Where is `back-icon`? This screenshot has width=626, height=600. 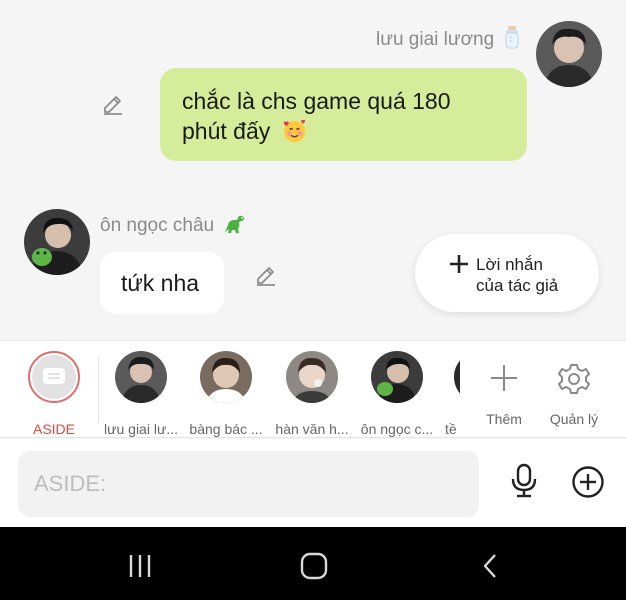
back-icon is located at coordinates (490, 566).